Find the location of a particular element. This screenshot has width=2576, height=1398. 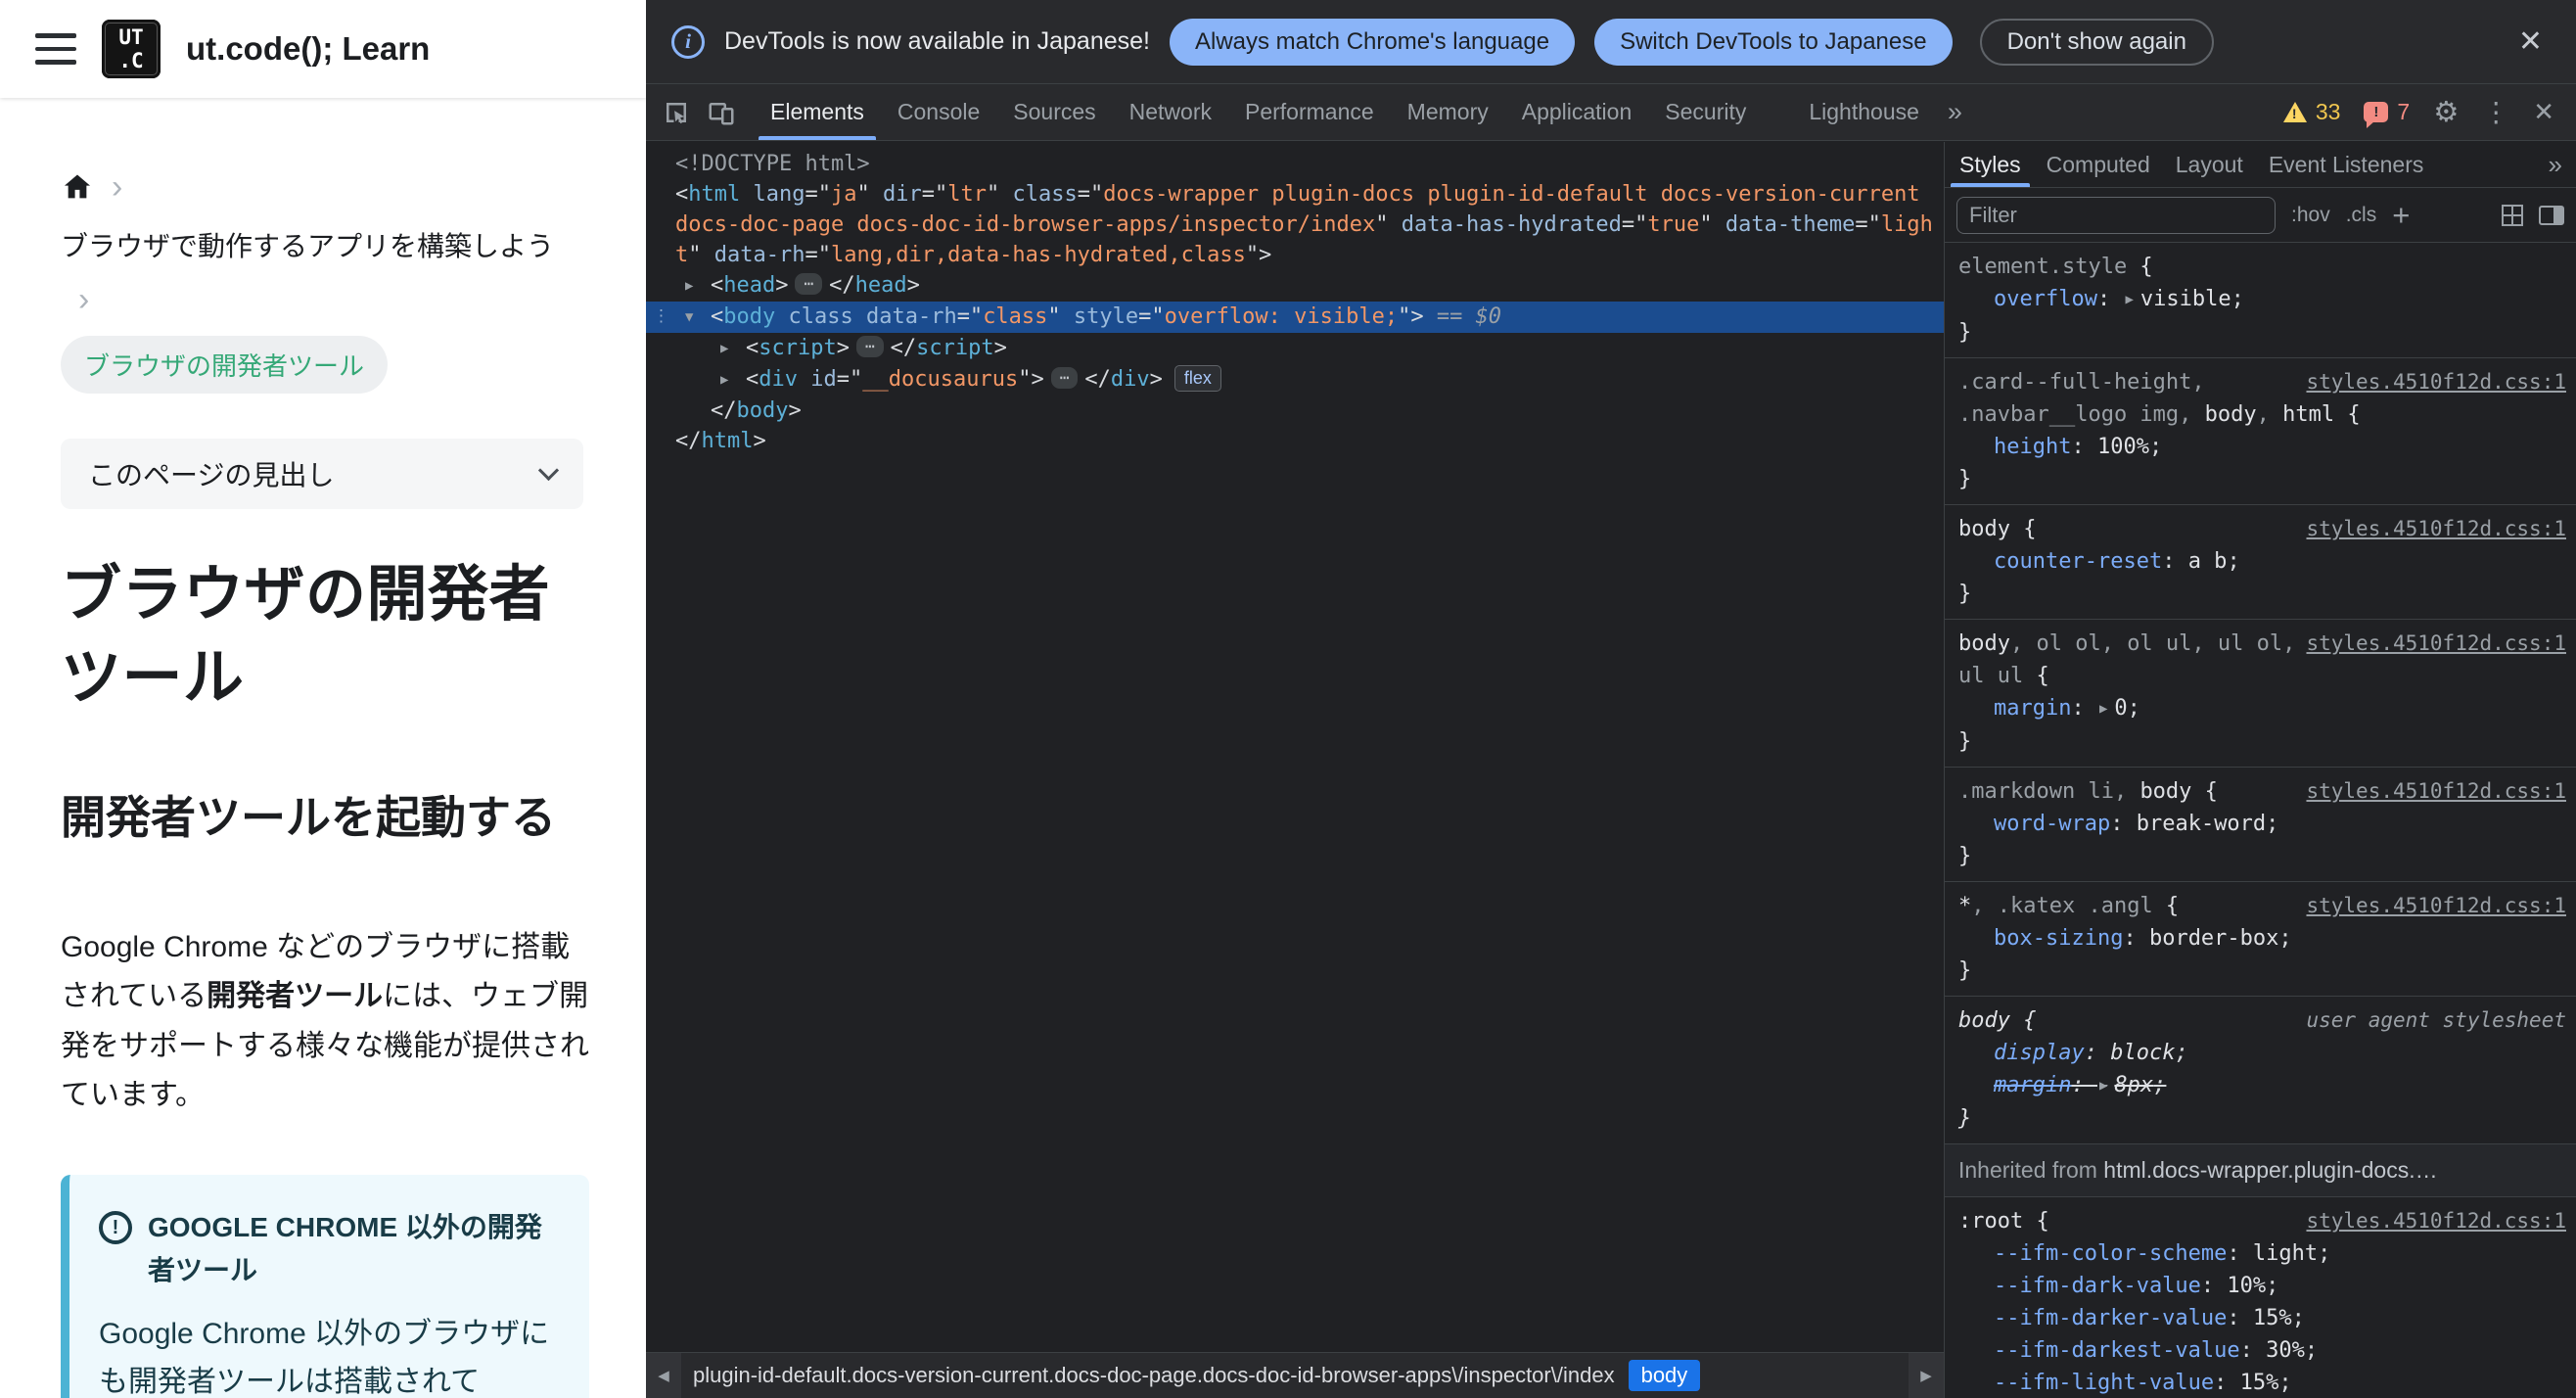

close-devtools-icon: ✕ is located at coordinates (2544, 112).